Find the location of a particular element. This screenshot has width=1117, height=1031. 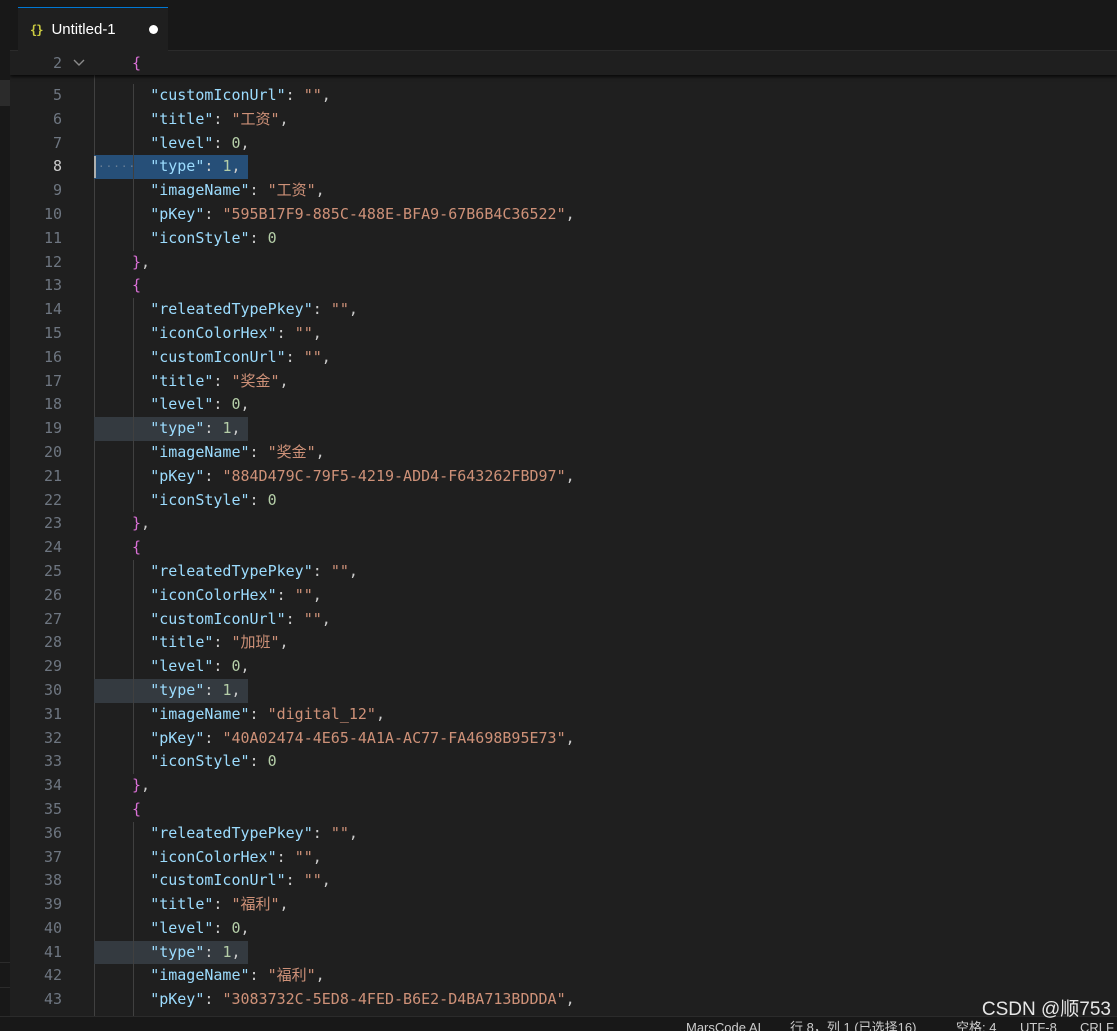

code-line: 30 "type": 1, is located at coordinates (563, 690).